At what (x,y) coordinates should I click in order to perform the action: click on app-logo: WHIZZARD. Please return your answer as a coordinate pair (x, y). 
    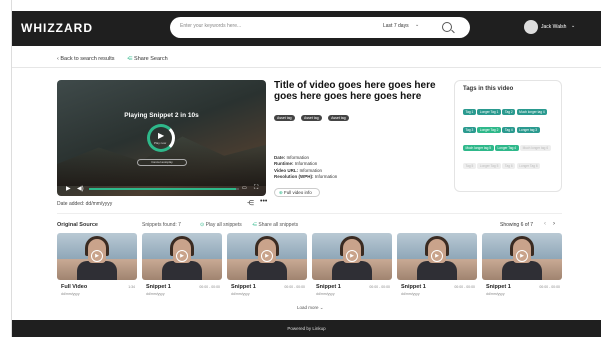
    Looking at the image, I should click on (57, 28).